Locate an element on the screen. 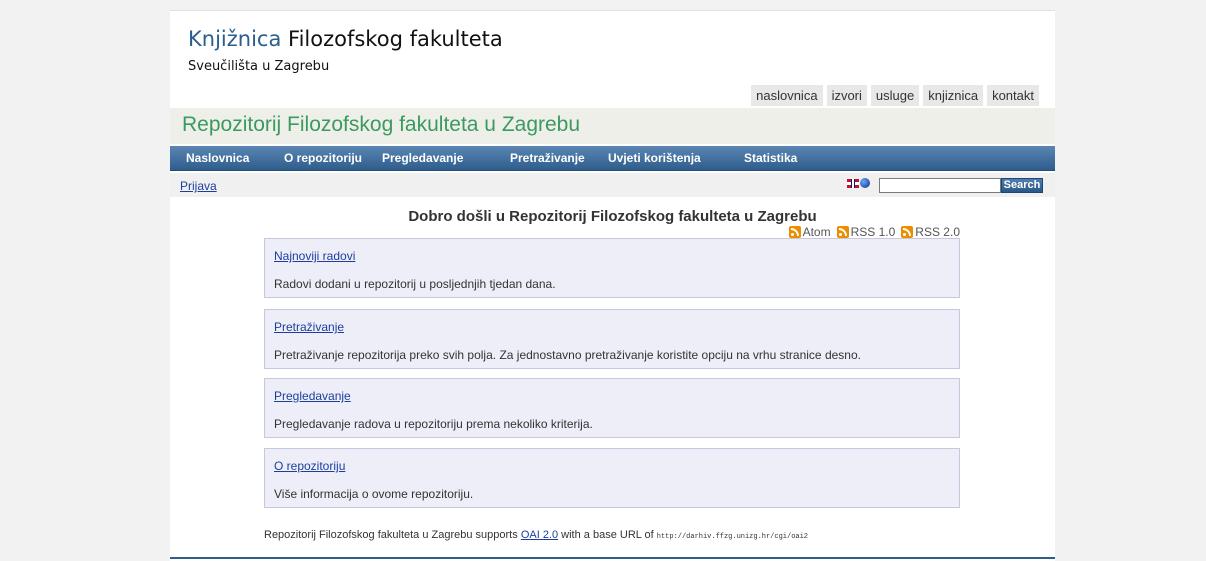 The width and height of the screenshot is (1206, 561). library-title: Knjižnica Filozofskog fakulteta is located at coordinates (345, 39).